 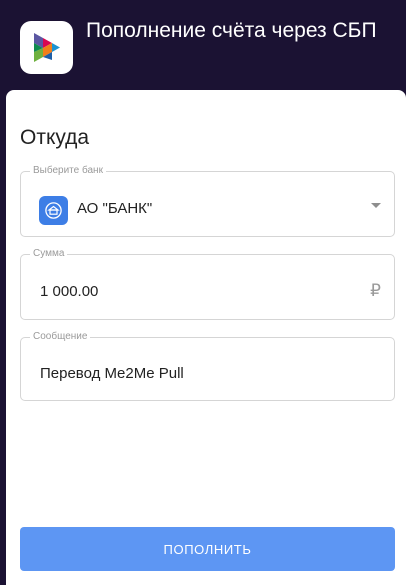 I want to click on message-field-value: Перевод Me2Me Pull, so click(x=112, y=373).